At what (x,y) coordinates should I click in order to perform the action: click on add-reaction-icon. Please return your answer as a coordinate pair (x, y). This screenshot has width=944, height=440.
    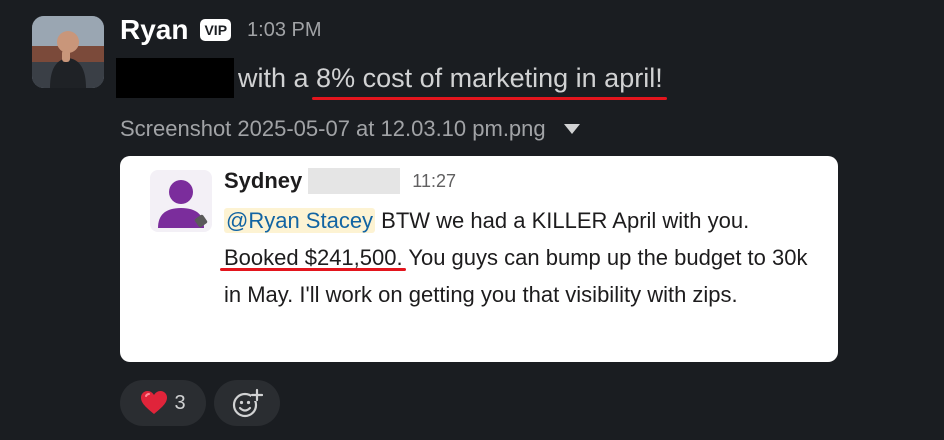
    Looking at the image, I should click on (247, 403).